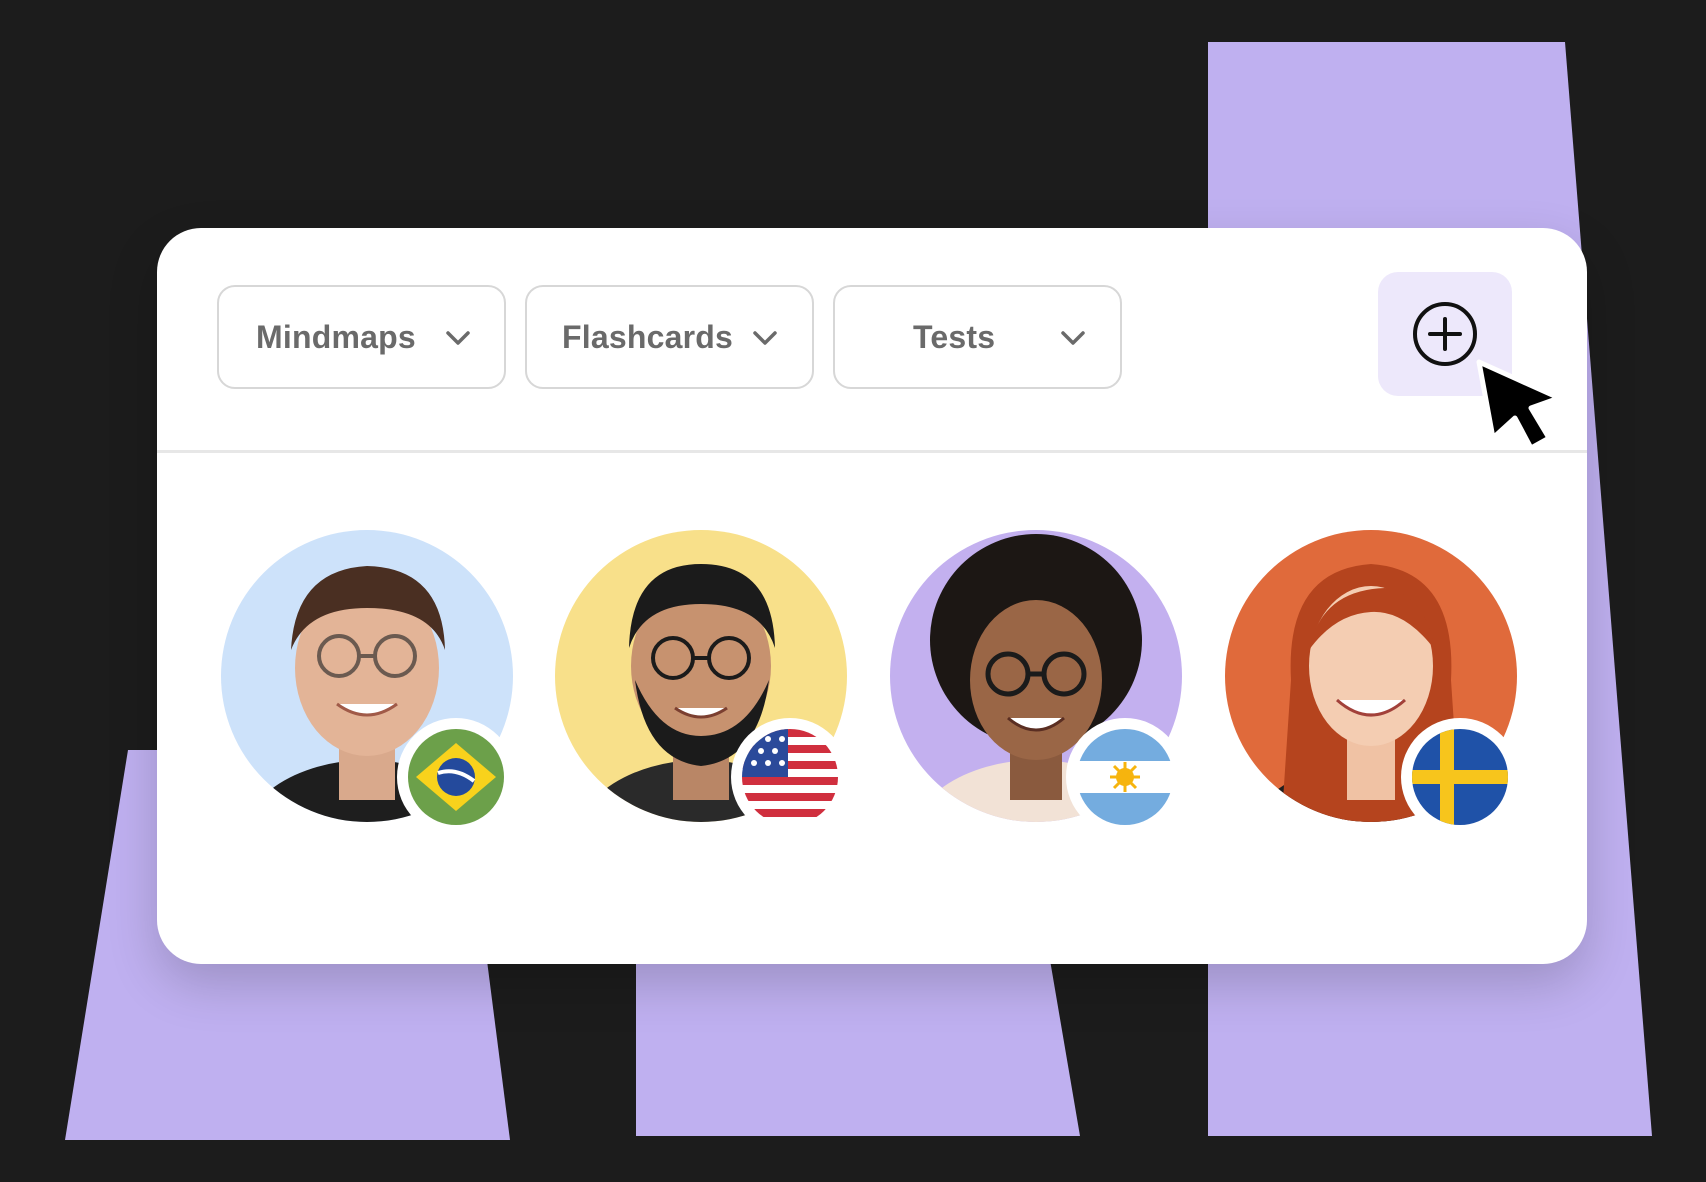 The width and height of the screenshot is (1706, 1182). What do you see at coordinates (872, 451) in the screenshot?
I see `divider` at bounding box center [872, 451].